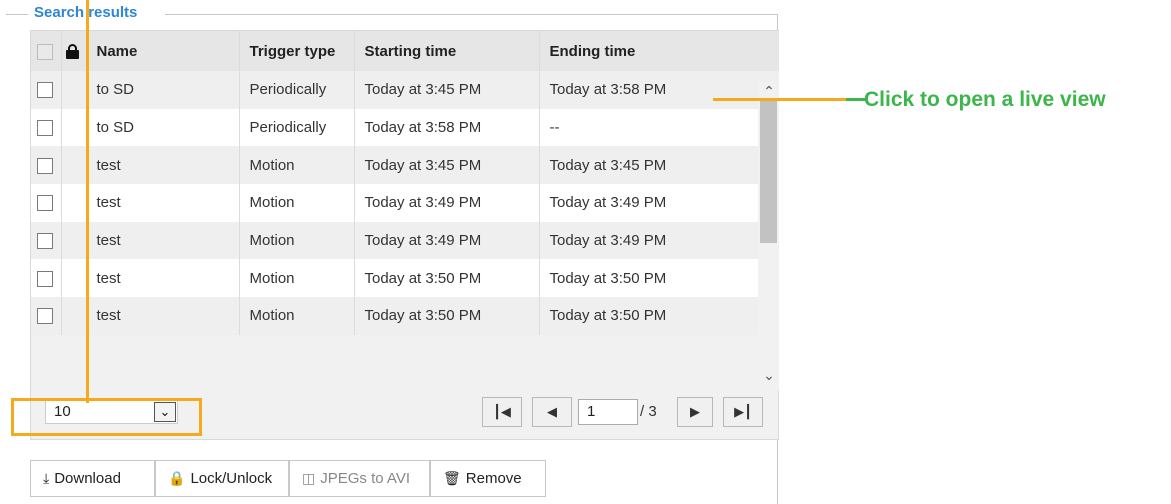 The width and height of the screenshot is (1171, 504). What do you see at coordinates (87, 478) in the screenshot?
I see `download-label: Download` at bounding box center [87, 478].